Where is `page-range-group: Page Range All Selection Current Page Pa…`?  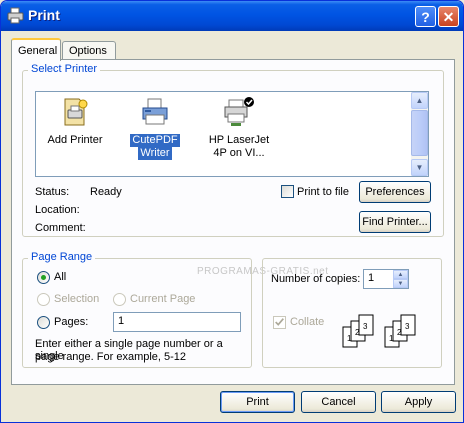 page-range-group: Page Range All Selection Current Page Pa… is located at coordinates (137, 309).